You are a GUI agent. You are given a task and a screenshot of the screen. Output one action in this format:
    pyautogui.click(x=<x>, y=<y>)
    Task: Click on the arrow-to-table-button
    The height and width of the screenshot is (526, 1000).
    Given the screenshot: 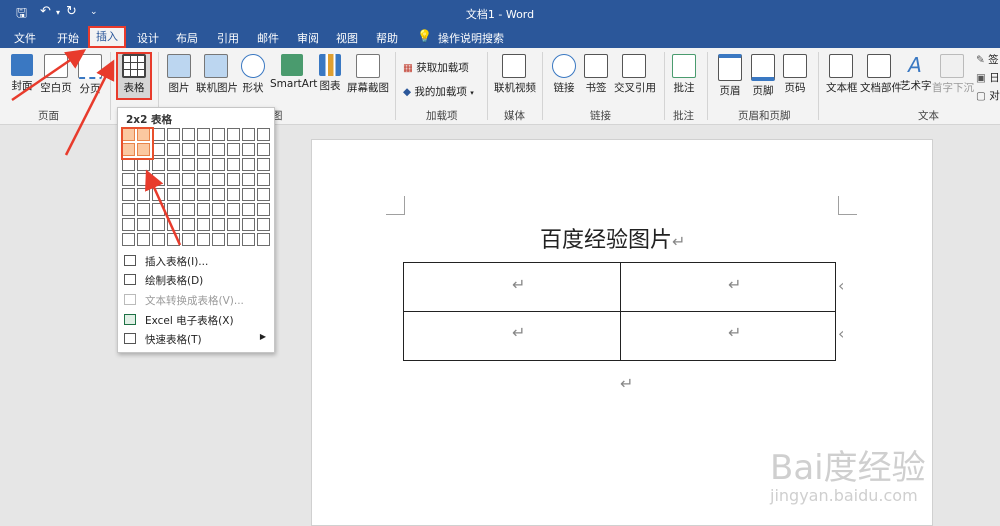 What is the action you would take?
    pyautogui.click(x=89, y=107)
    